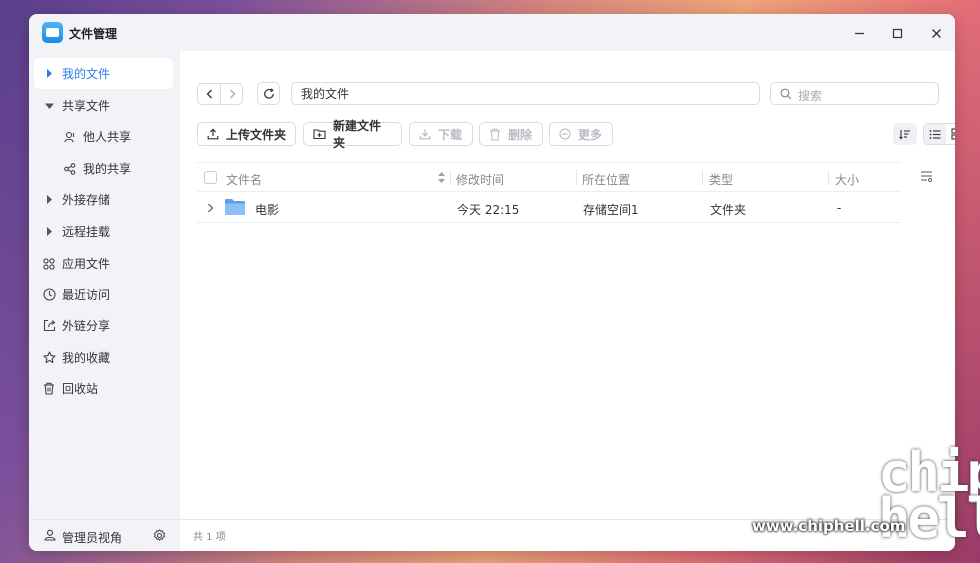  Describe the element at coordinates (70, 137) in the screenshot. I see `user-share-icon` at that location.